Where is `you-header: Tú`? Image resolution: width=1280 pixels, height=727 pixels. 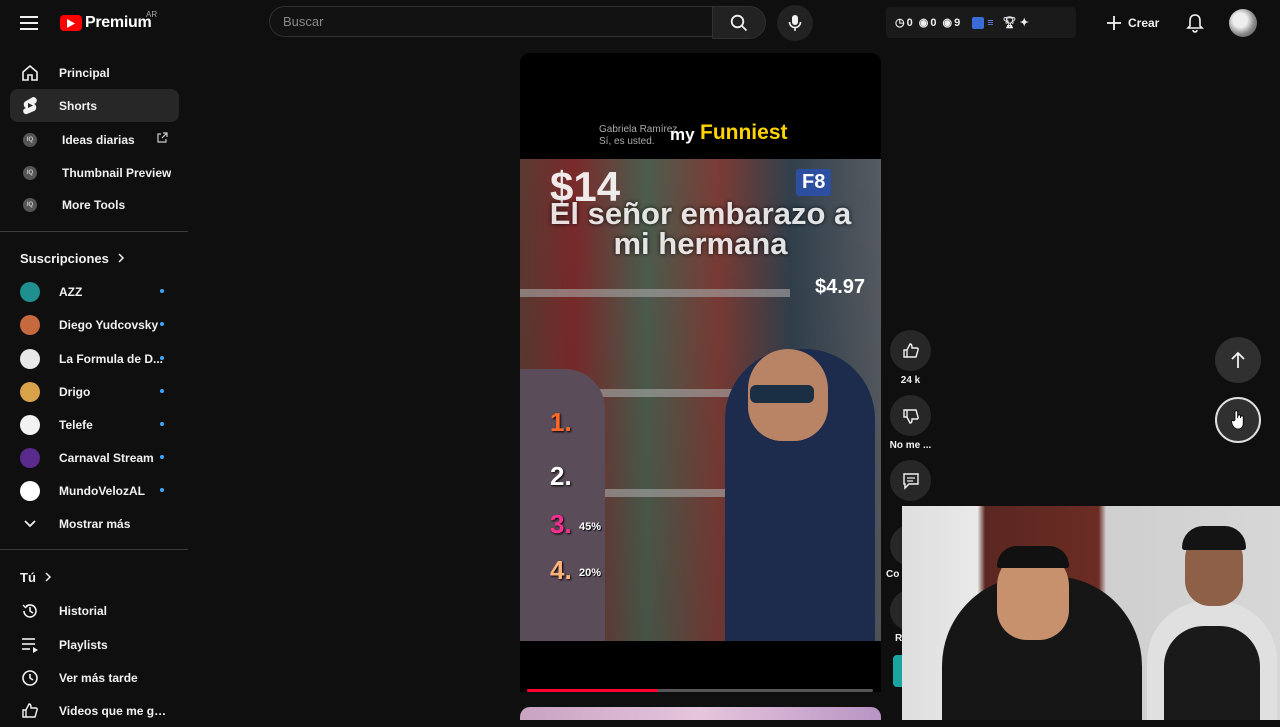
you-header: Tú is located at coordinates (36, 577).